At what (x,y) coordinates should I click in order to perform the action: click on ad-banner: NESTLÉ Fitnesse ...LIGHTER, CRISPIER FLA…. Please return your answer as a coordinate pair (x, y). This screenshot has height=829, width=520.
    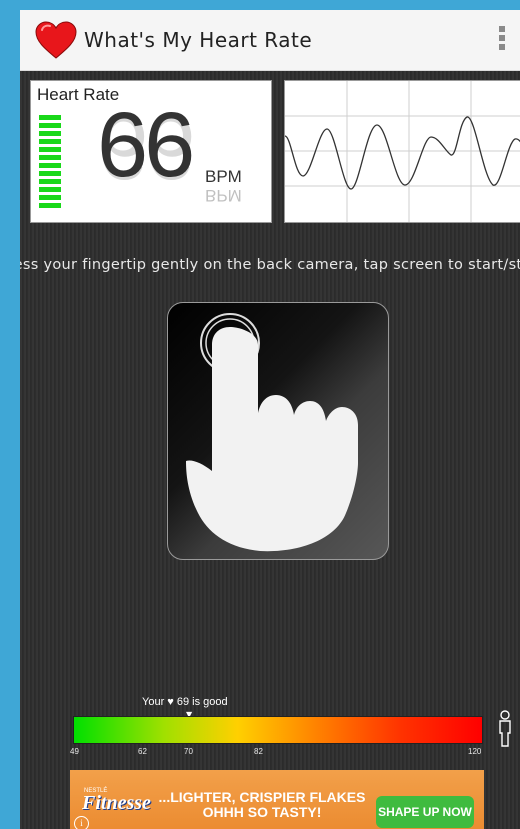
    Looking at the image, I should click on (277, 799).